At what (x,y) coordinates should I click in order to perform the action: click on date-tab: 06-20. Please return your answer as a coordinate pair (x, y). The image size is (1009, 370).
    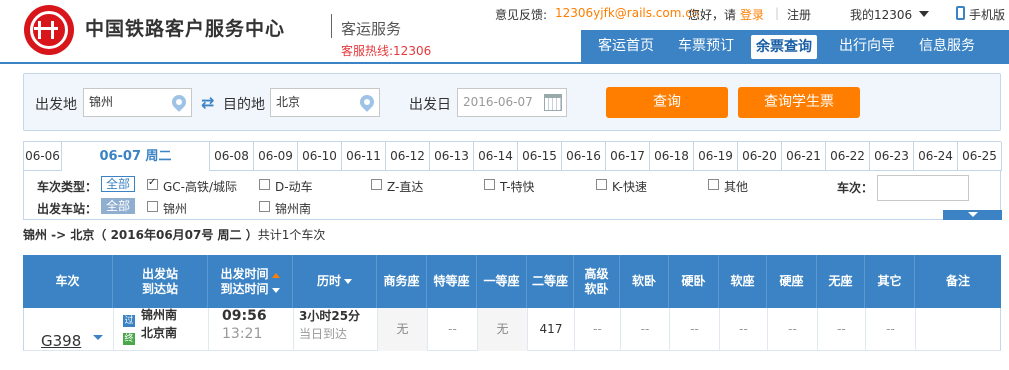
    Looking at the image, I should click on (760, 156).